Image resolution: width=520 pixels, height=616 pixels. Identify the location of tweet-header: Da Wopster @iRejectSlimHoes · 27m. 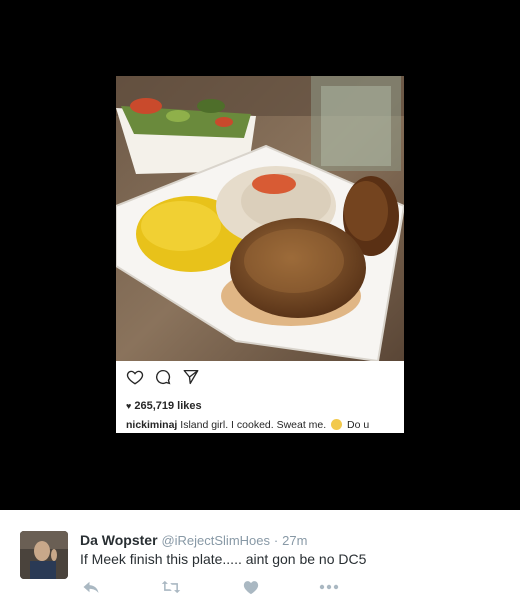
(193, 540).